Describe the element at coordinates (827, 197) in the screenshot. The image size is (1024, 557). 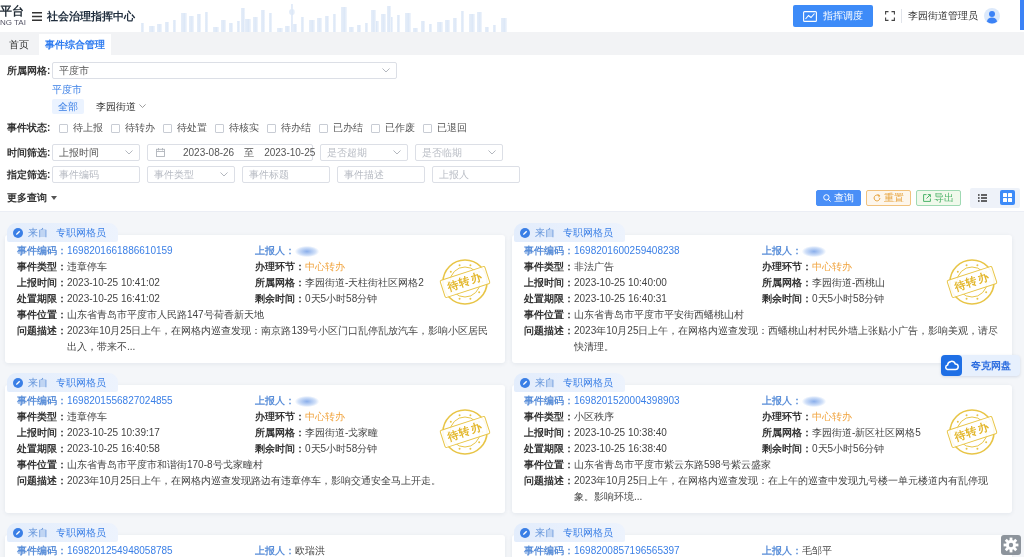
I see `search-icon` at that location.